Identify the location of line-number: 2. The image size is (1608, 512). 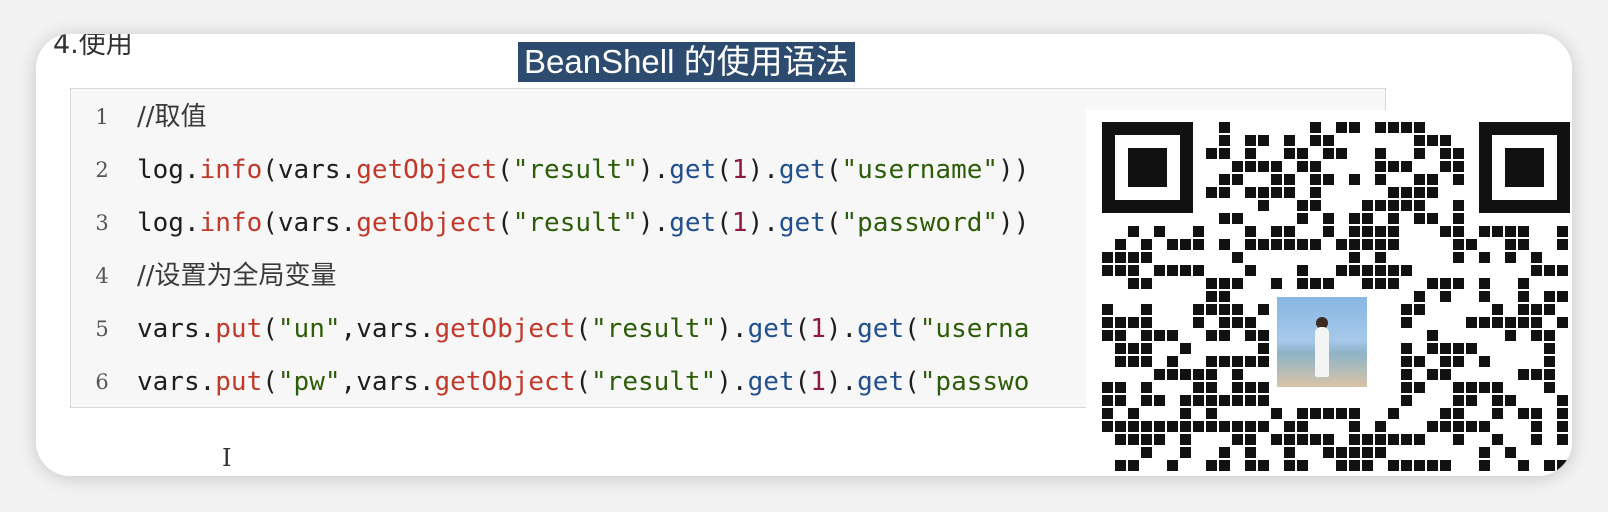
(102, 170).